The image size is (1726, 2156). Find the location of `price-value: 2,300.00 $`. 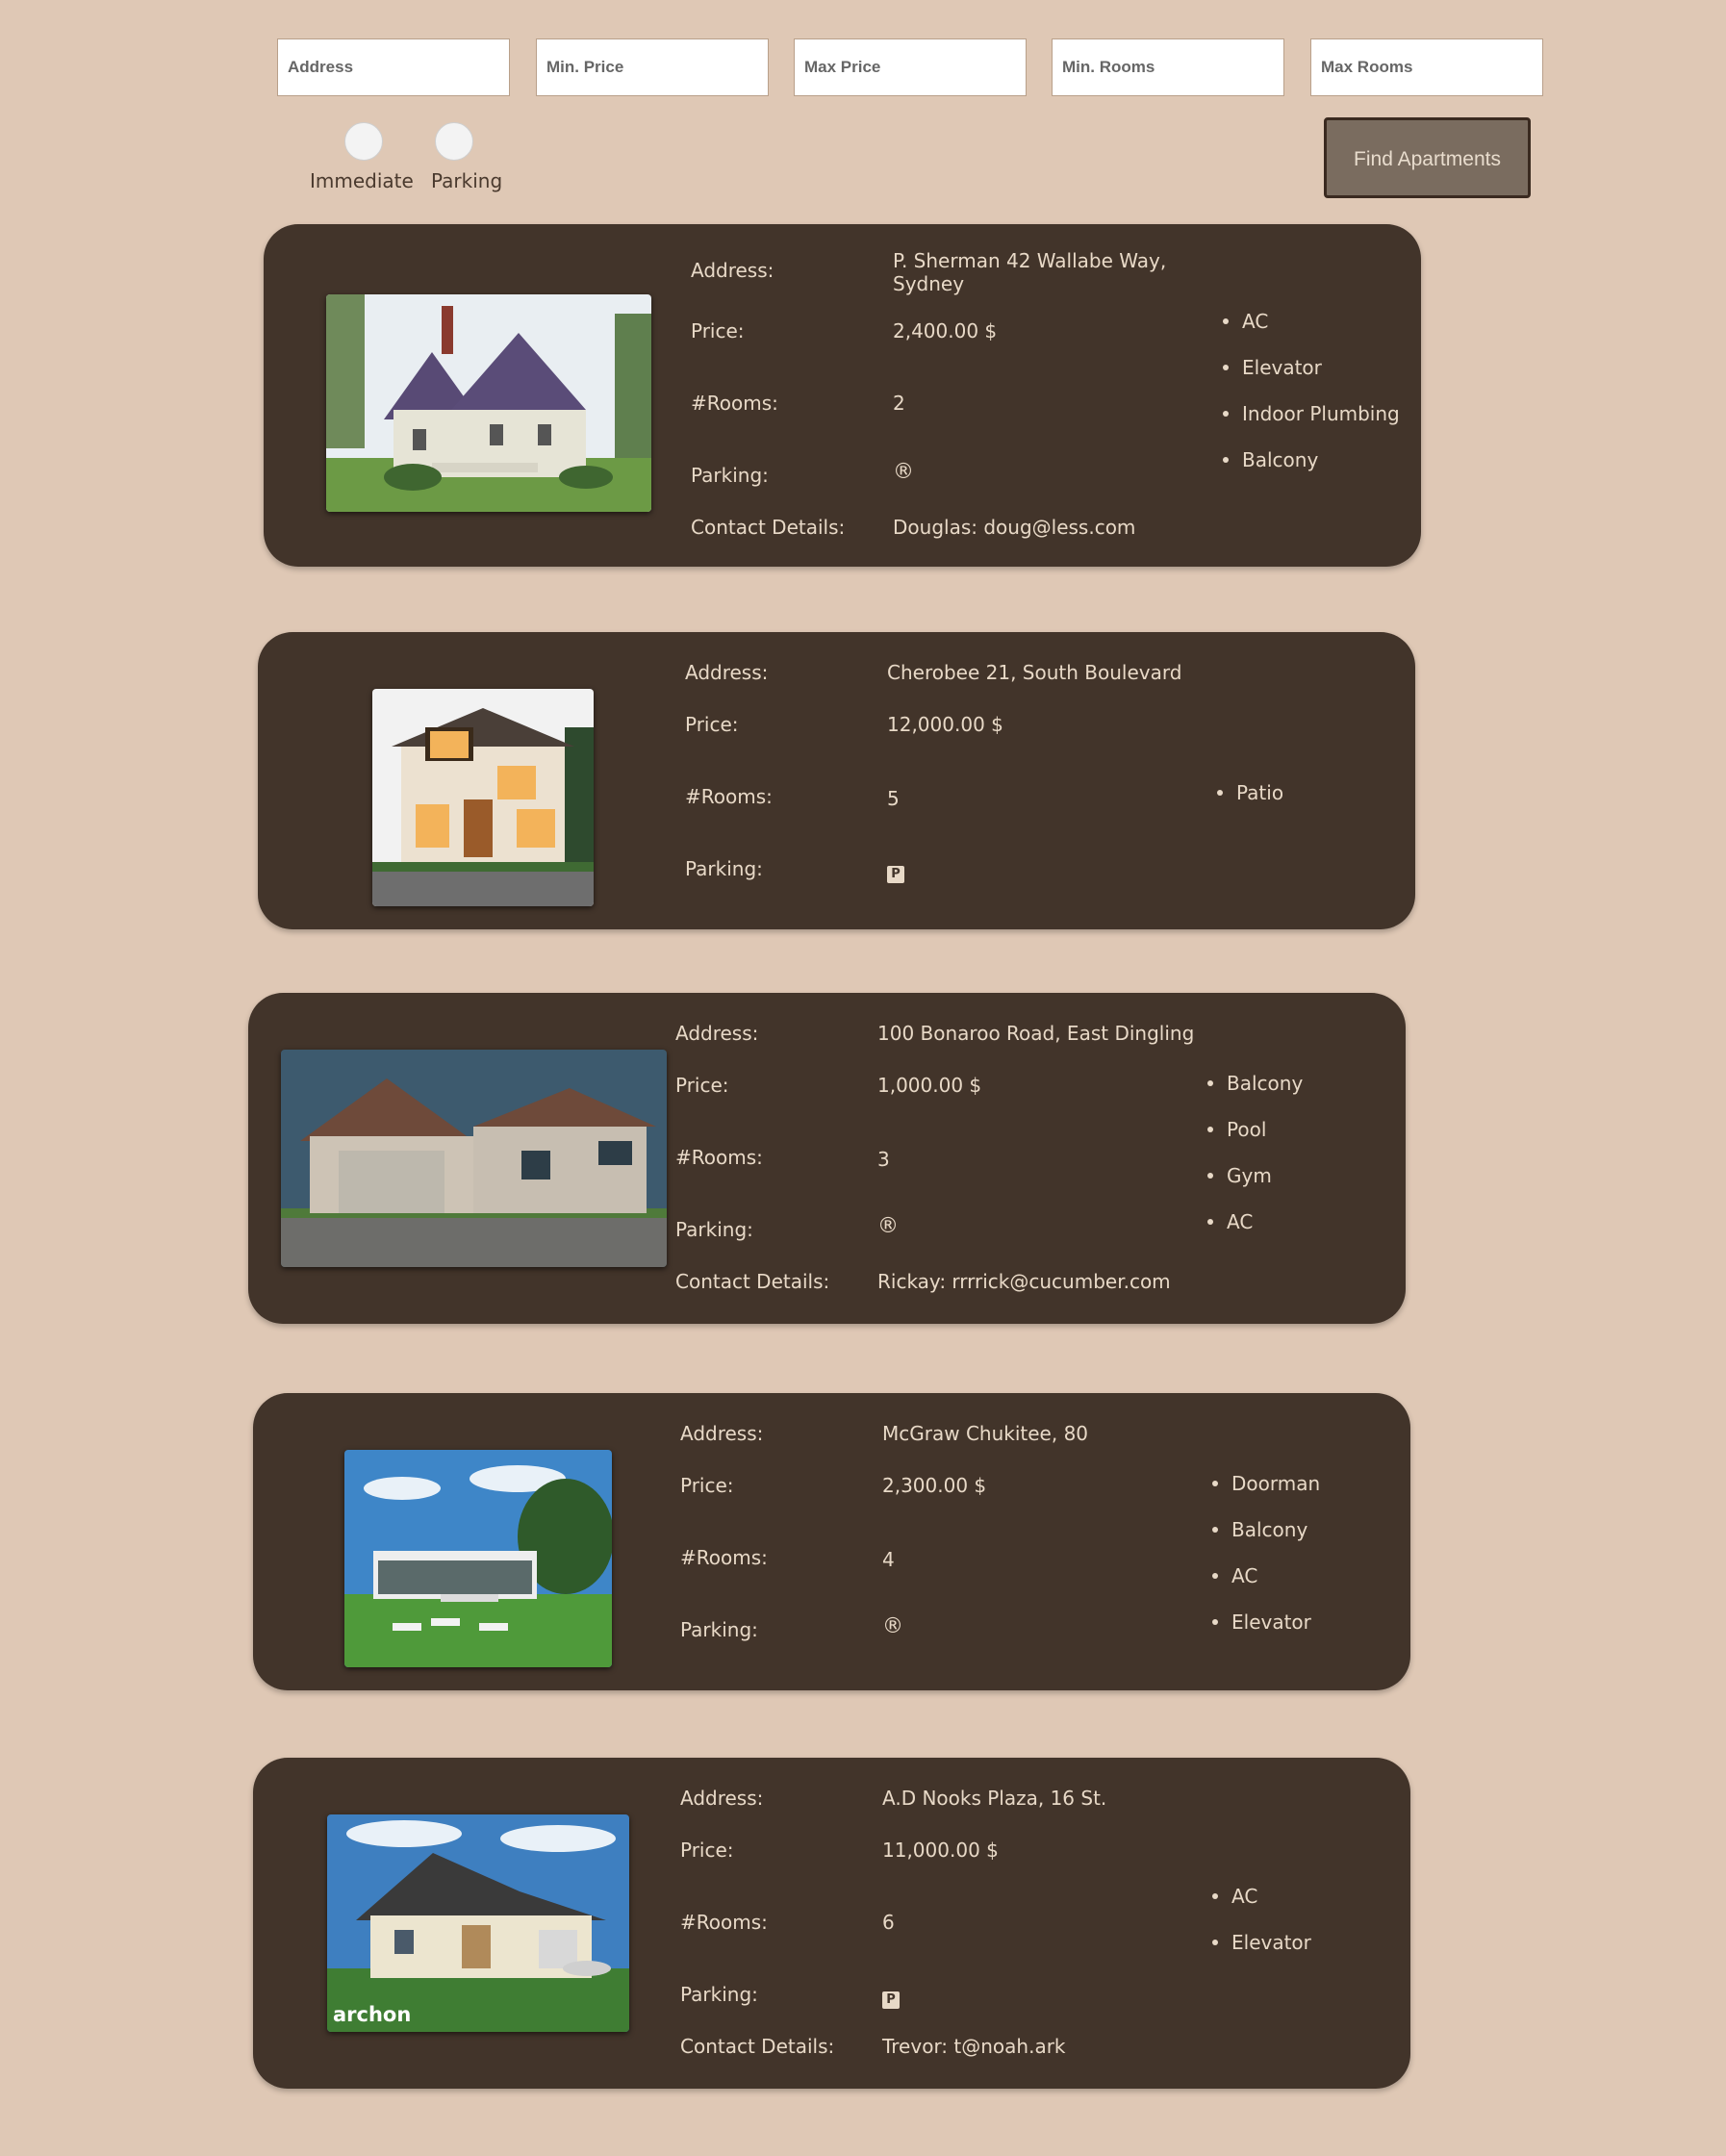

price-value: 2,300.00 $ is located at coordinates (934, 1485).